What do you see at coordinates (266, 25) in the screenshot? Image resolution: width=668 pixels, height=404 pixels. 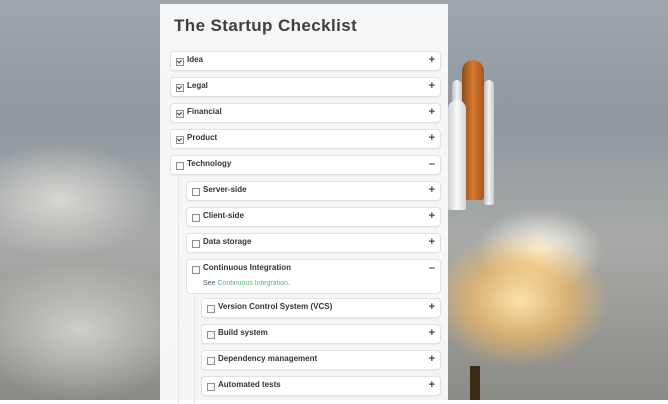 I see `page-title: The Startup Checklist` at bounding box center [266, 25].